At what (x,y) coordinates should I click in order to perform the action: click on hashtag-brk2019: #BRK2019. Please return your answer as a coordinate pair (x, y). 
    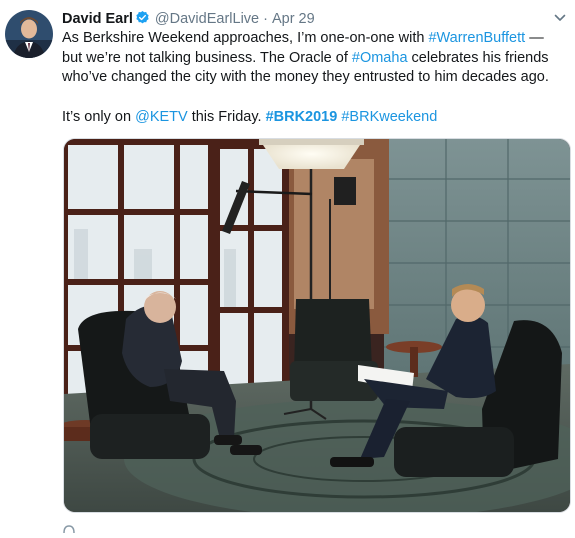
    Looking at the image, I should click on (302, 117).